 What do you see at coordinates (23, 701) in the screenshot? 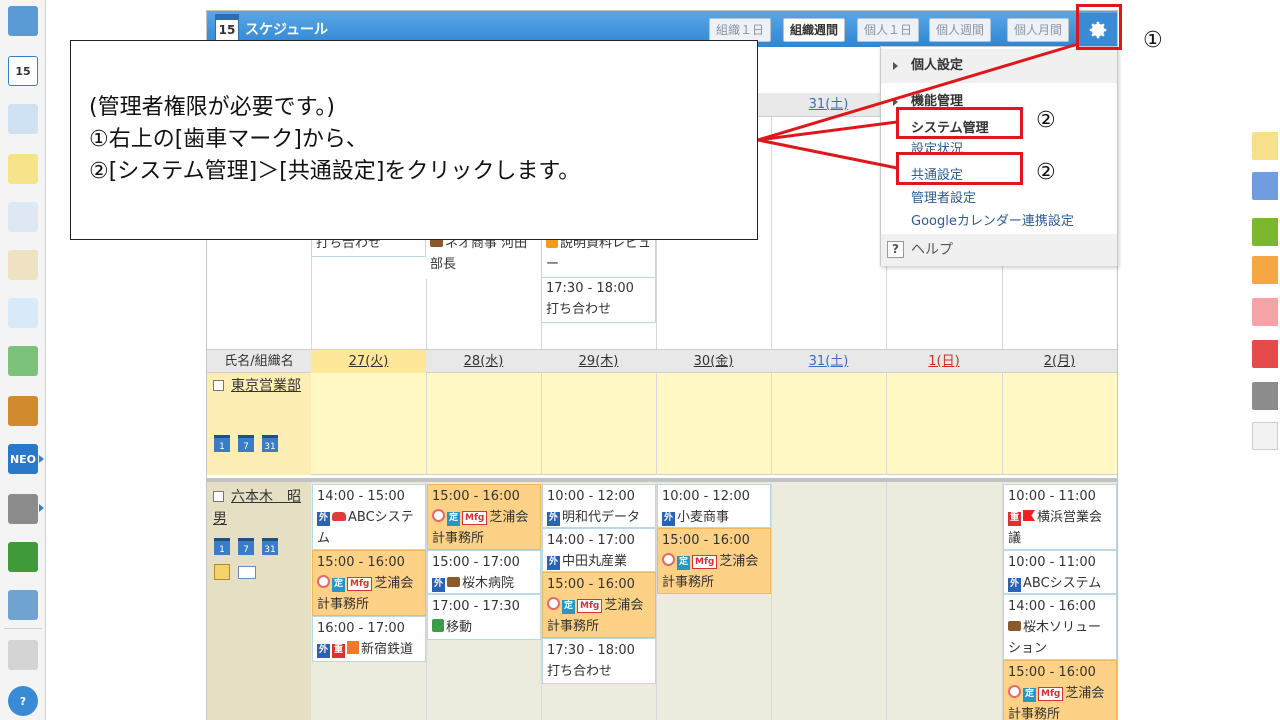
I see `help-icon: ?` at bounding box center [23, 701].